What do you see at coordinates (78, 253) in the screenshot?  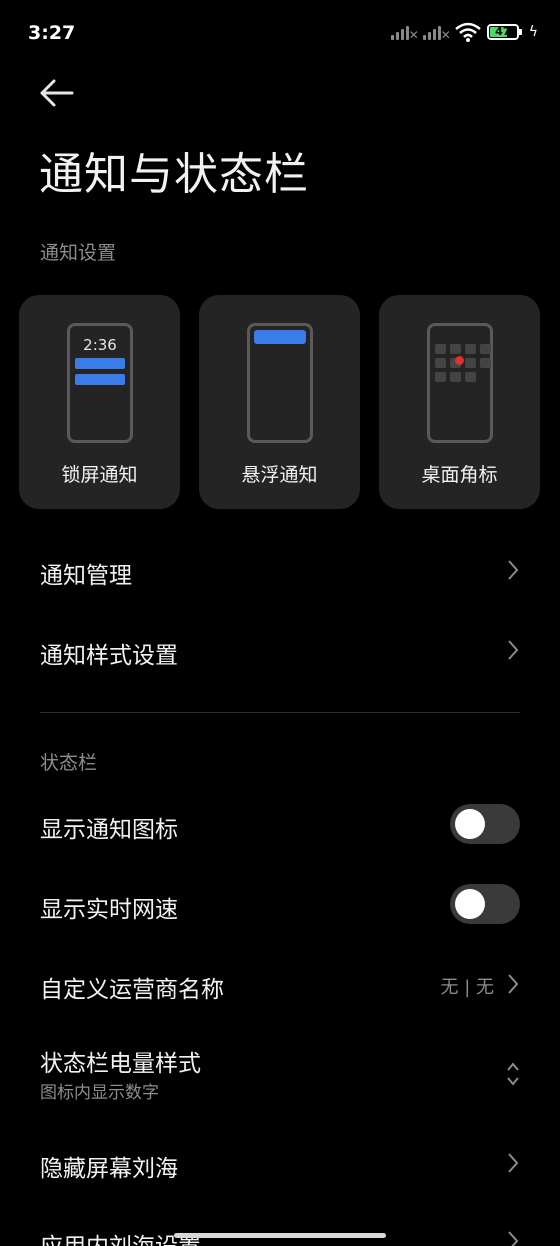 I see `notification-settings-header: 通知设置` at bounding box center [78, 253].